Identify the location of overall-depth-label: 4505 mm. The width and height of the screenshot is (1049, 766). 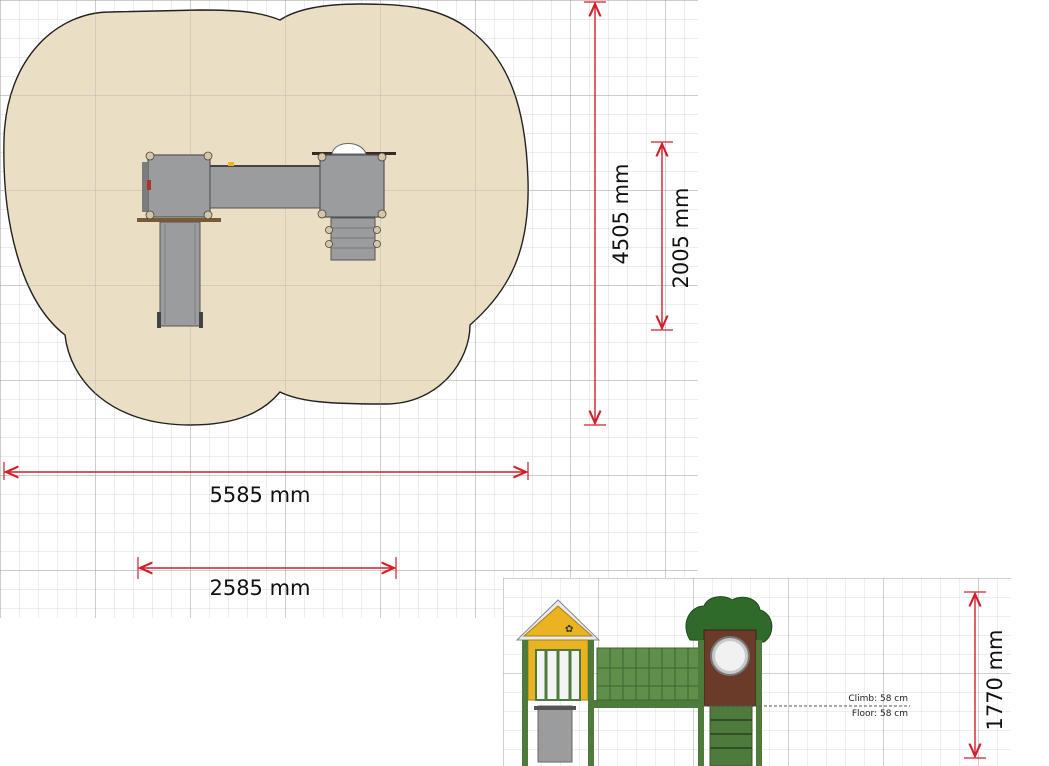
(621, 213).